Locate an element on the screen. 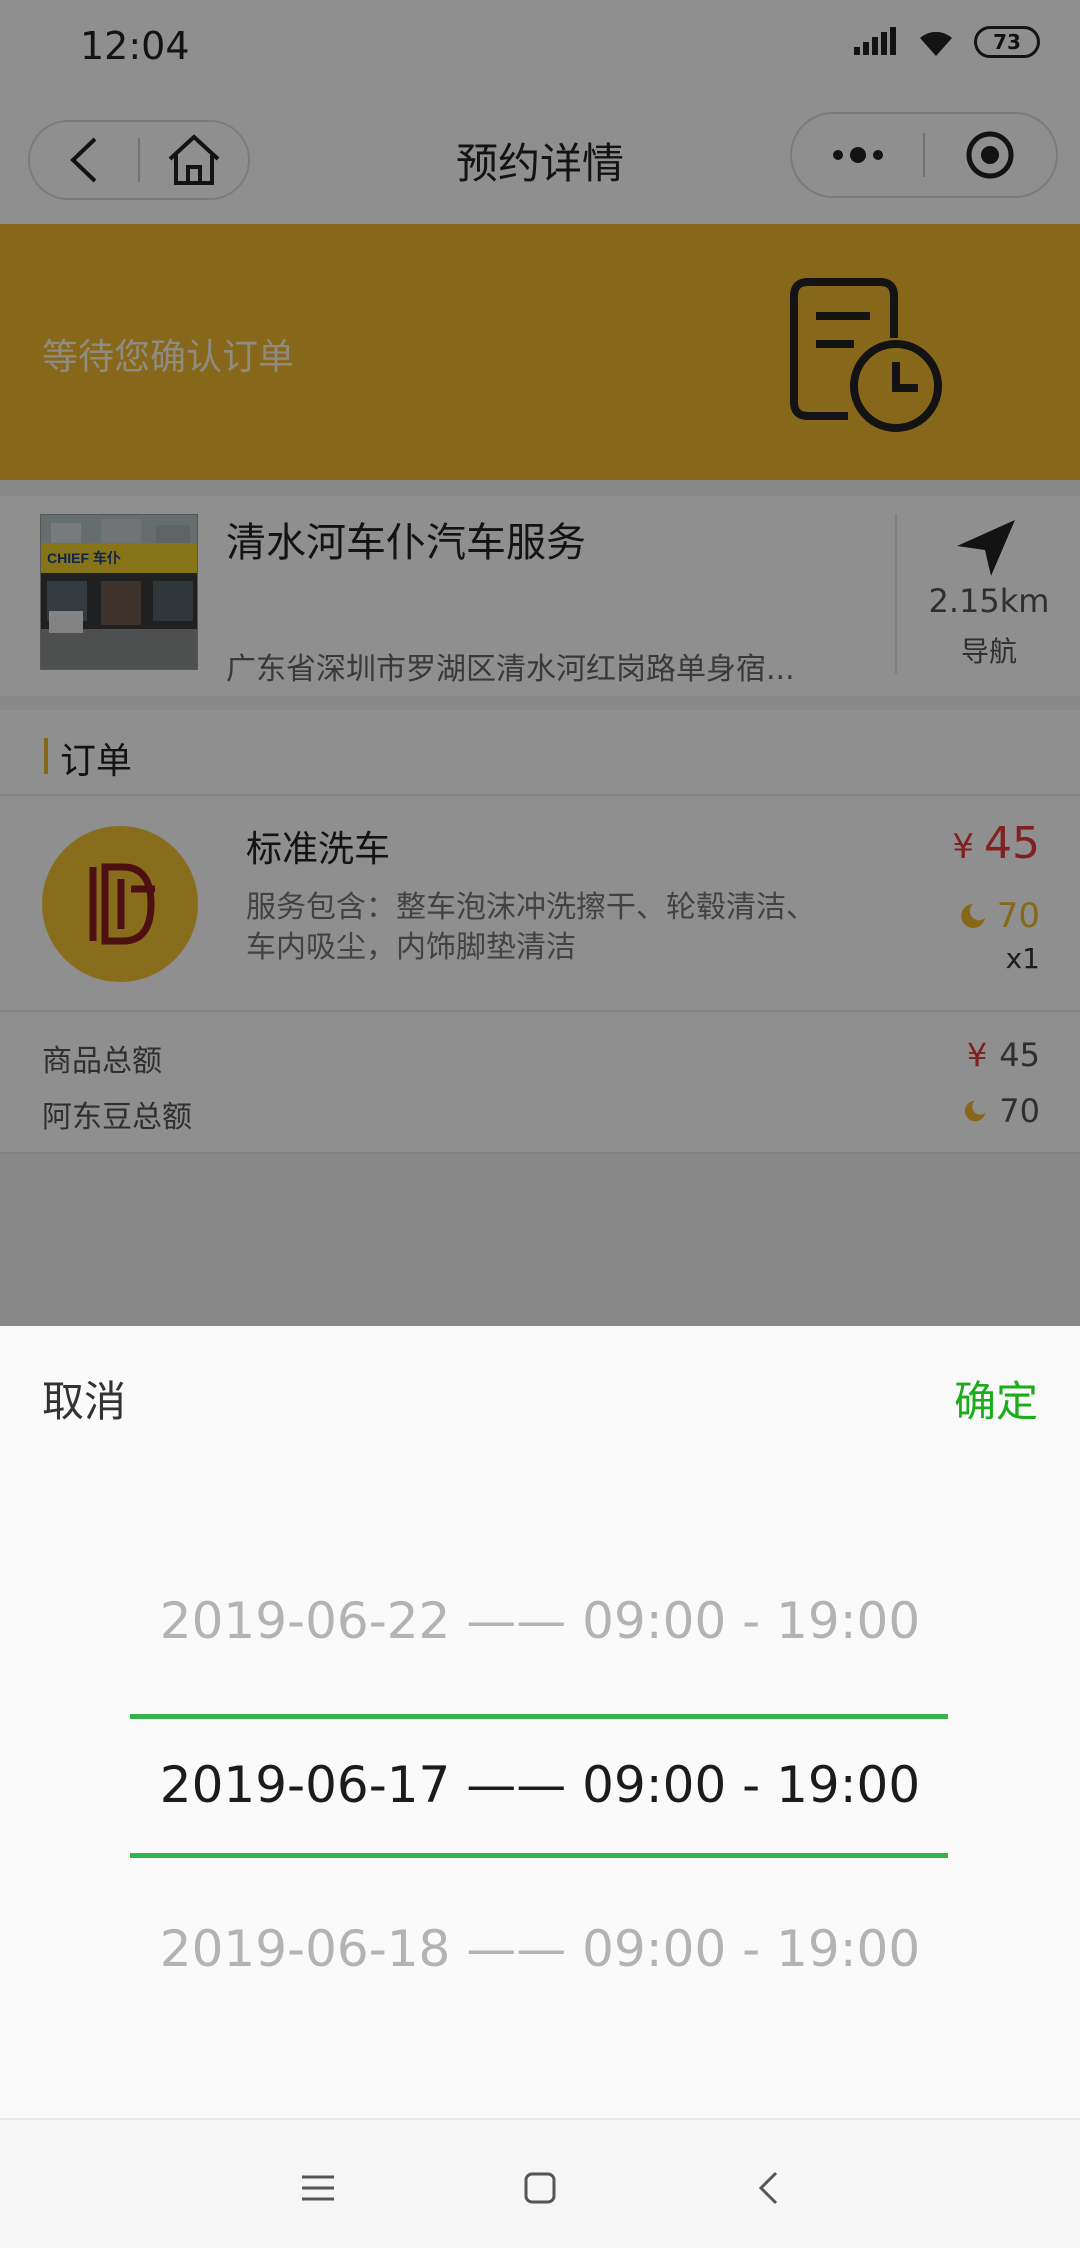 This screenshot has height=2248, width=1080. system-nav-bar is located at coordinates (540, 2183).